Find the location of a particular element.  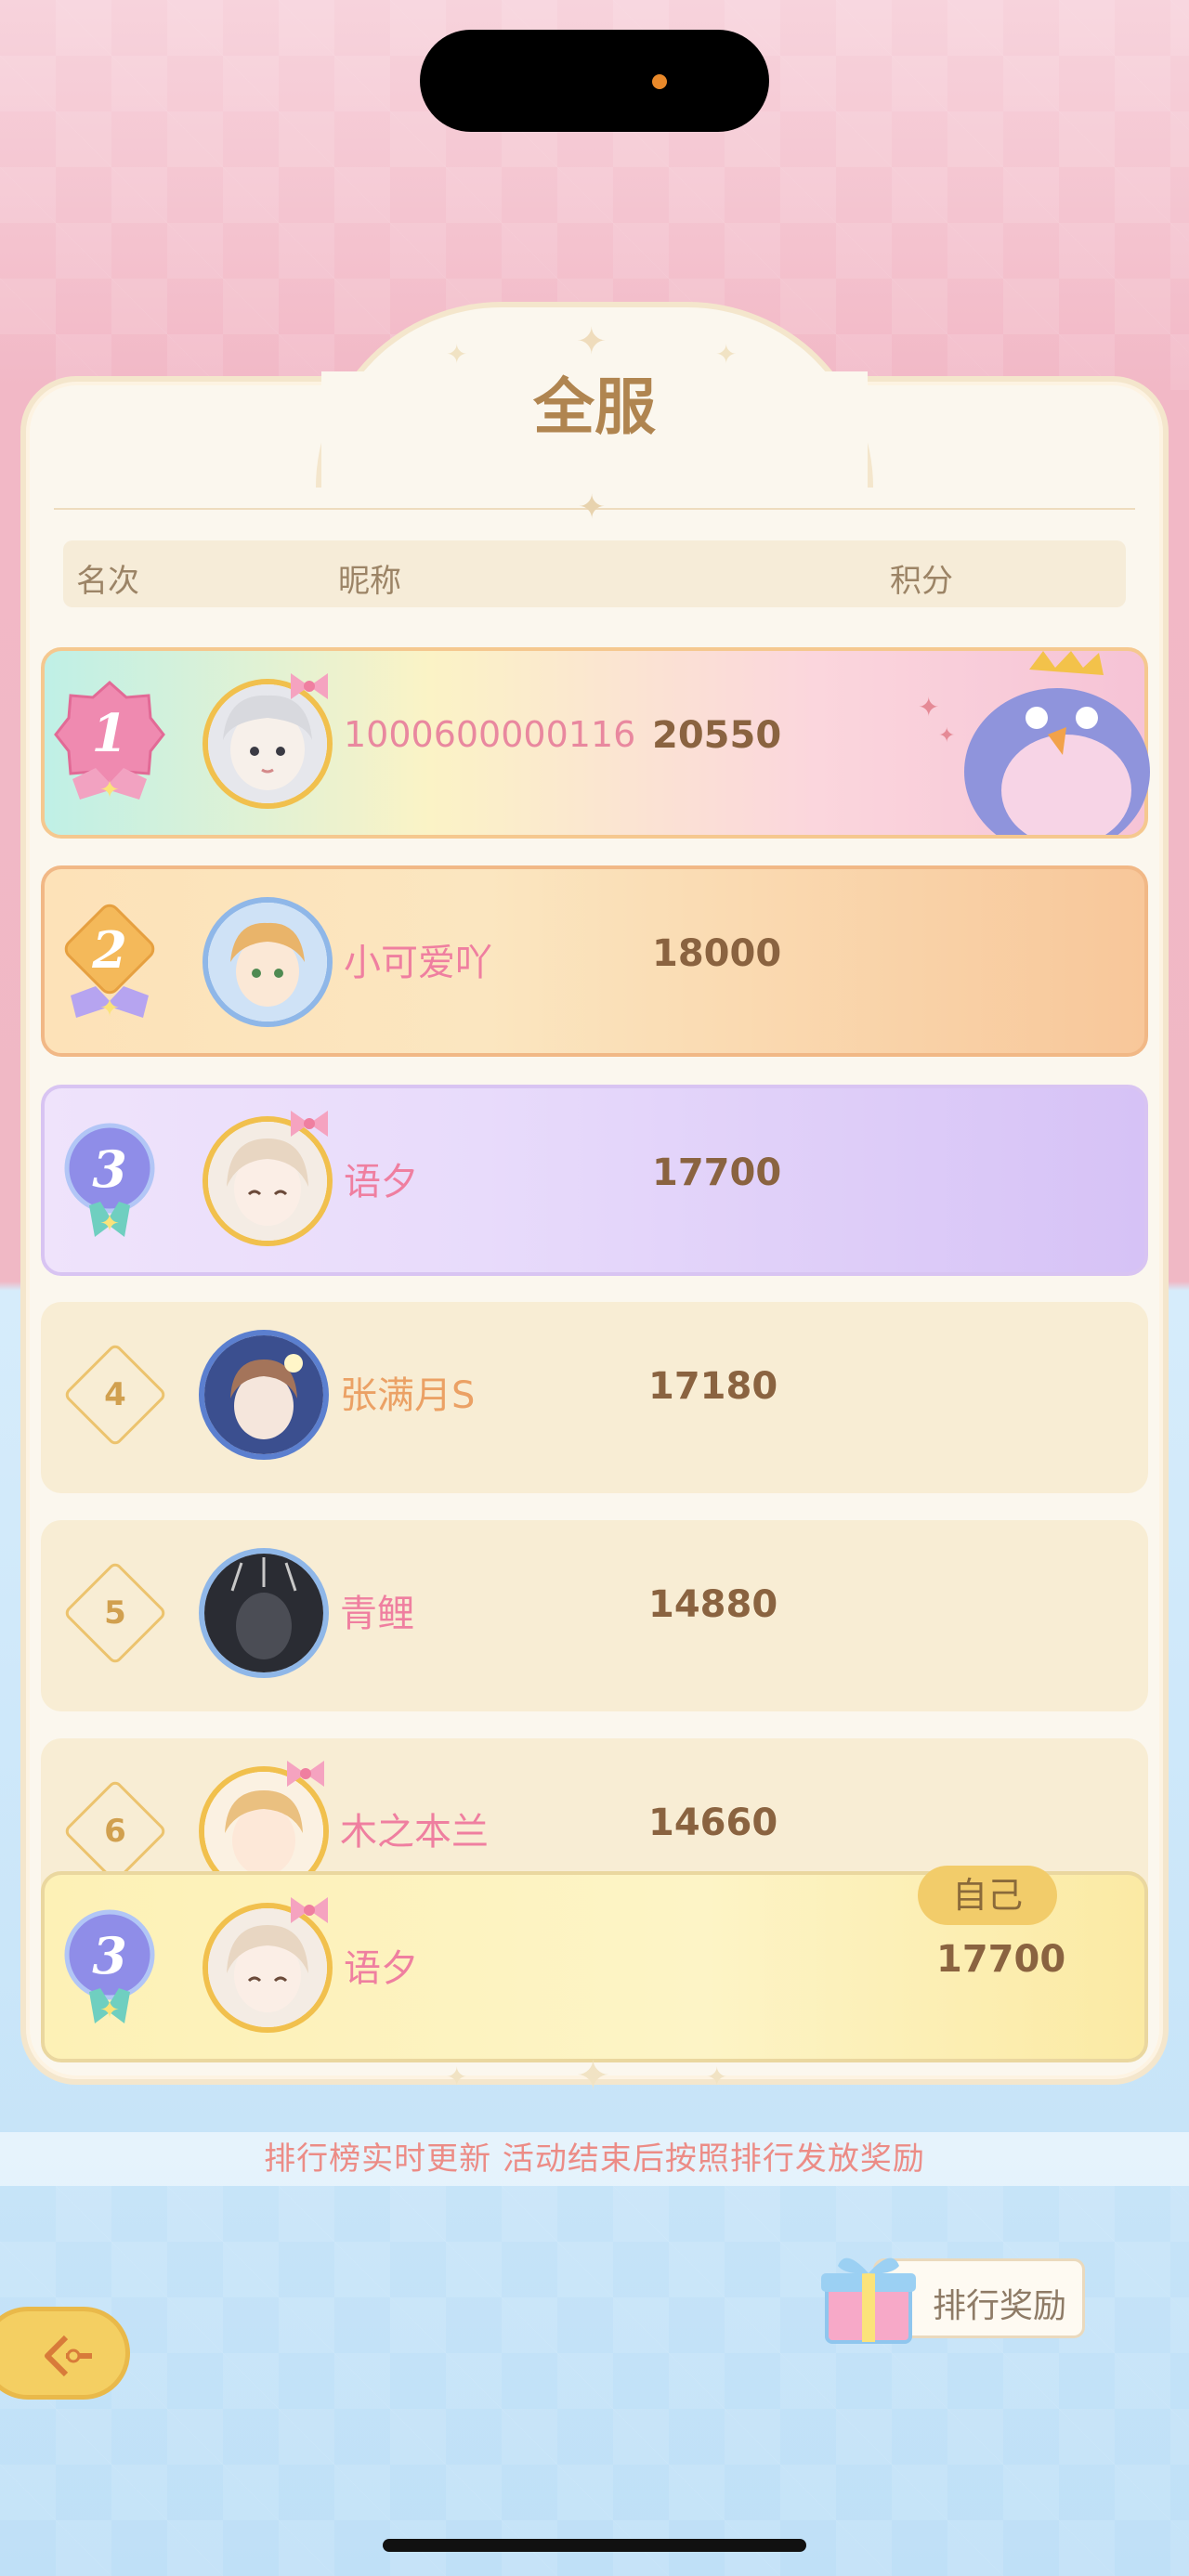

rank-number: 4 is located at coordinates (115, 1394).